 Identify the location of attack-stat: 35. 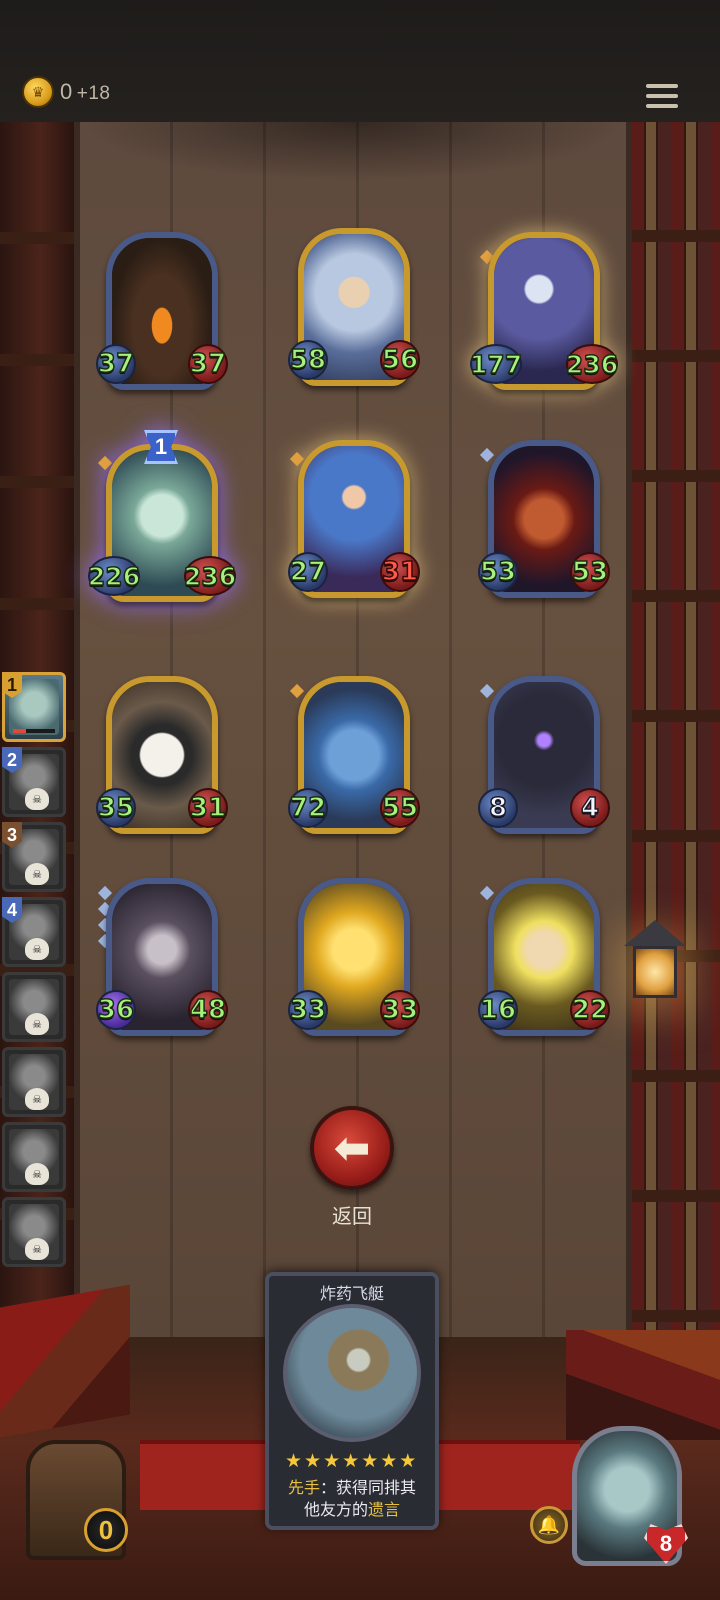
(116, 808).